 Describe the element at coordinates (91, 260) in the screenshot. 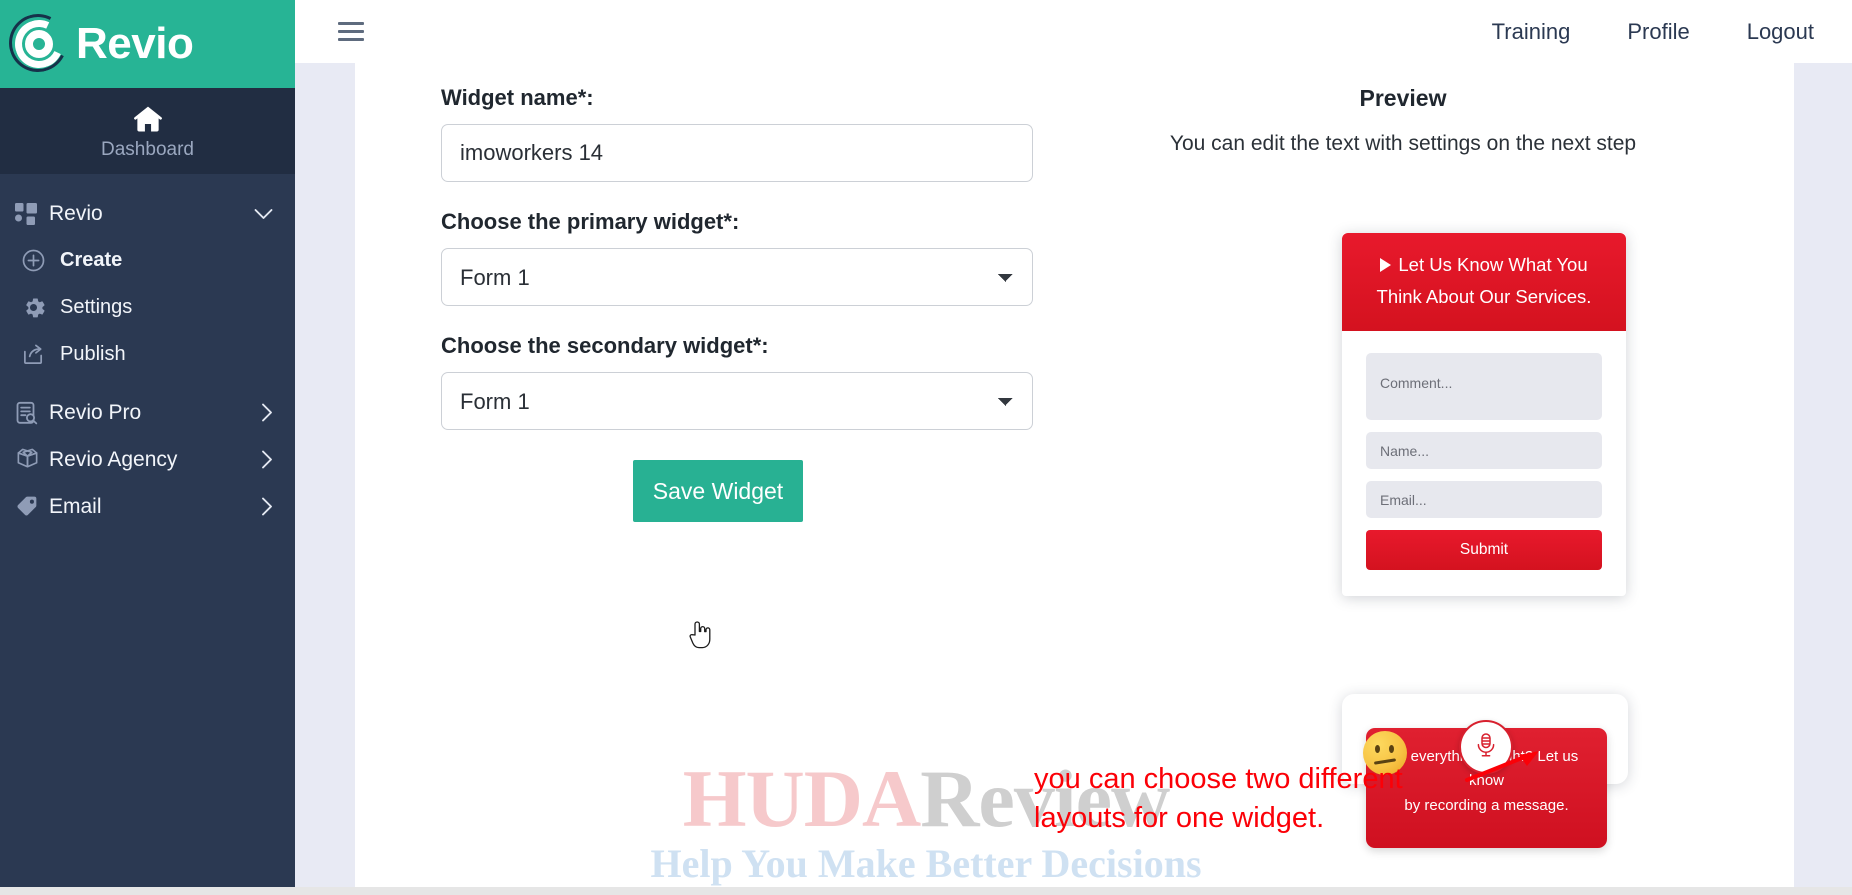

I see `sidebar-item-label: Create` at that location.